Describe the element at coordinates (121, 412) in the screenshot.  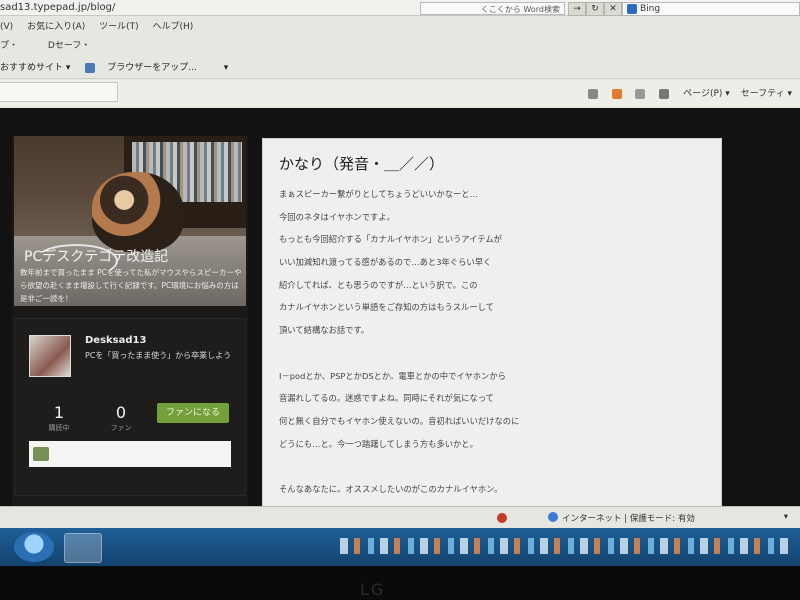
I see `fans-count: 0` at that location.